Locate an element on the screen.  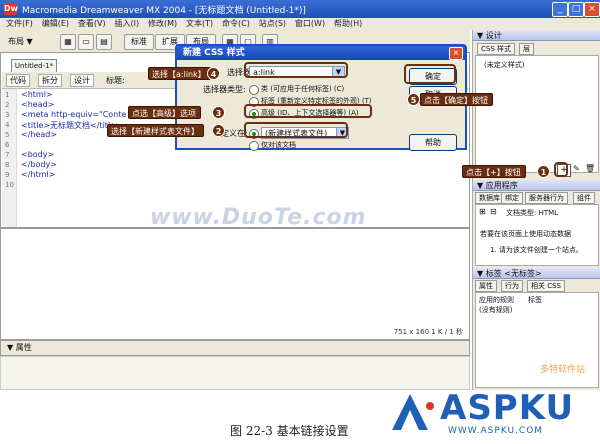
split-view-button: 拆分 is located at coordinates (50, 80).